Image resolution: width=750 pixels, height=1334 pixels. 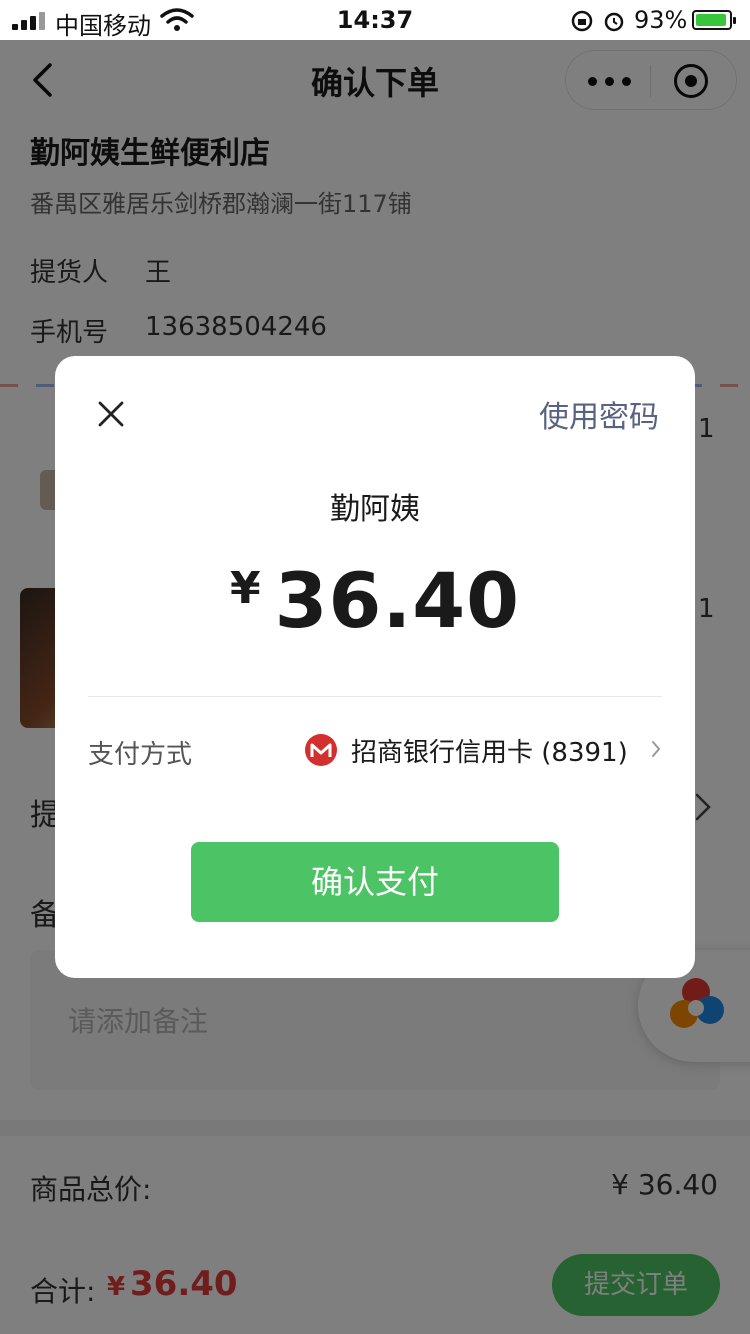 I want to click on payment-method-selector: 招商银行信用卡 (8391), so click(x=489, y=750).